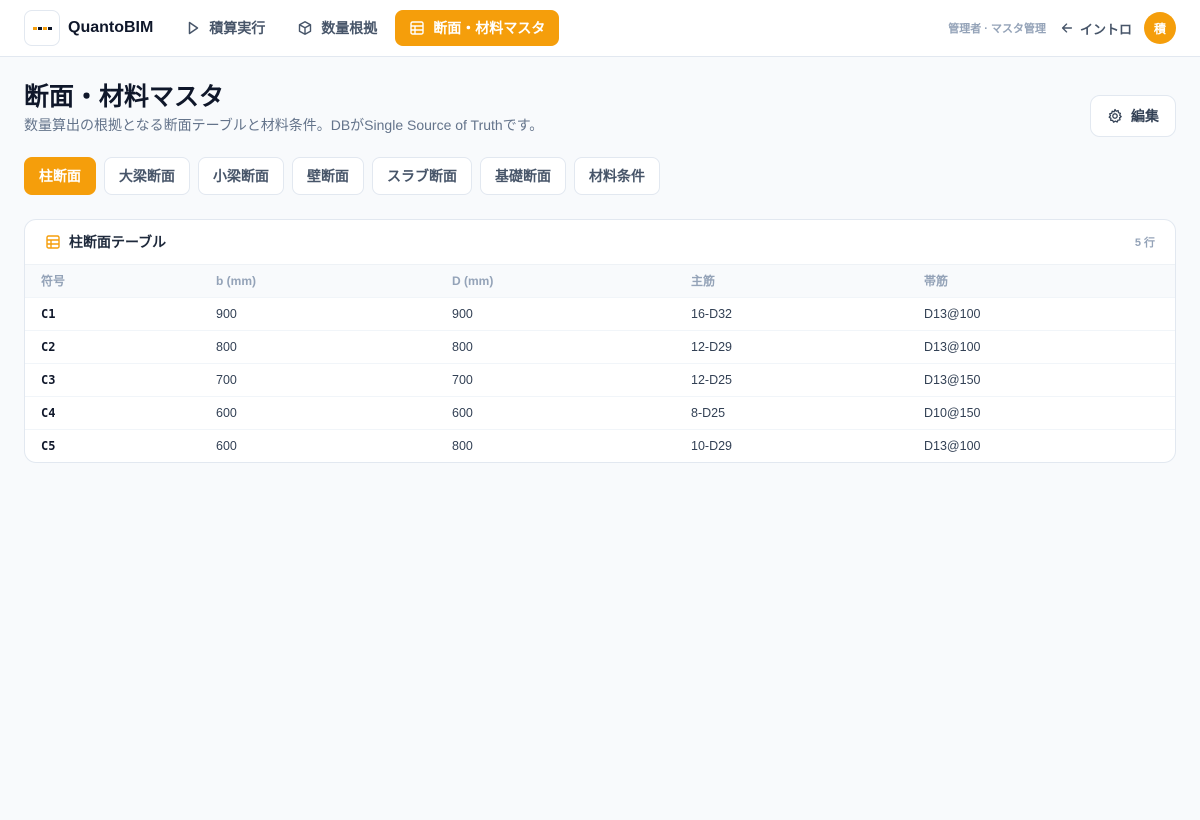 This screenshot has height=820, width=1200. I want to click on cell-b: 700, so click(318, 379).